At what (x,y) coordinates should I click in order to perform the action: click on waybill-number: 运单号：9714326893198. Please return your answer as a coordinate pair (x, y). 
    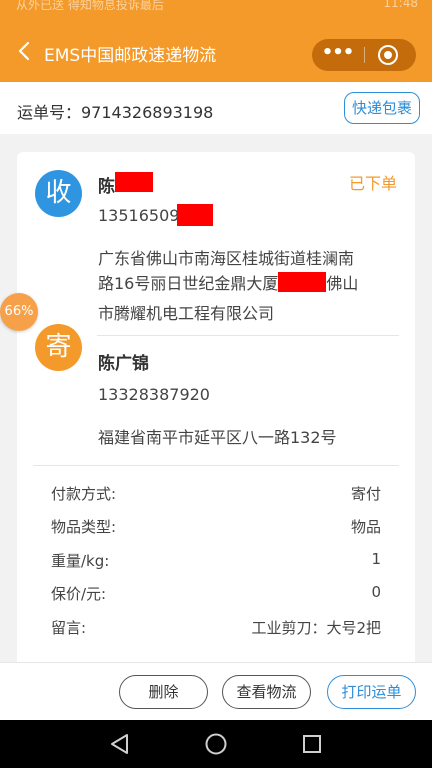
    Looking at the image, I should click on (115, 112).